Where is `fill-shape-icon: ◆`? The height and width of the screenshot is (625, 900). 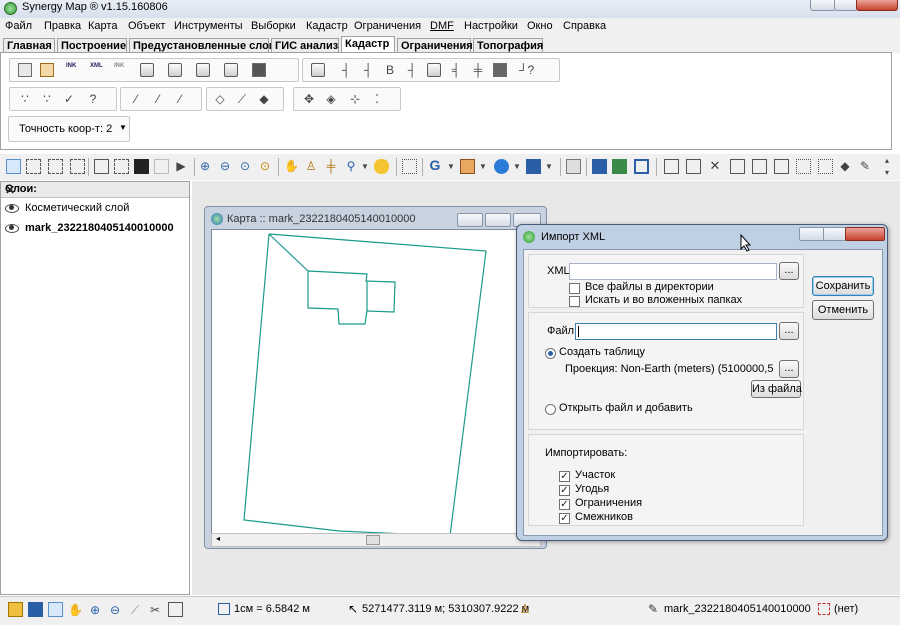
fill-shape-icon: ◆ is located at coordinates (264, 99).